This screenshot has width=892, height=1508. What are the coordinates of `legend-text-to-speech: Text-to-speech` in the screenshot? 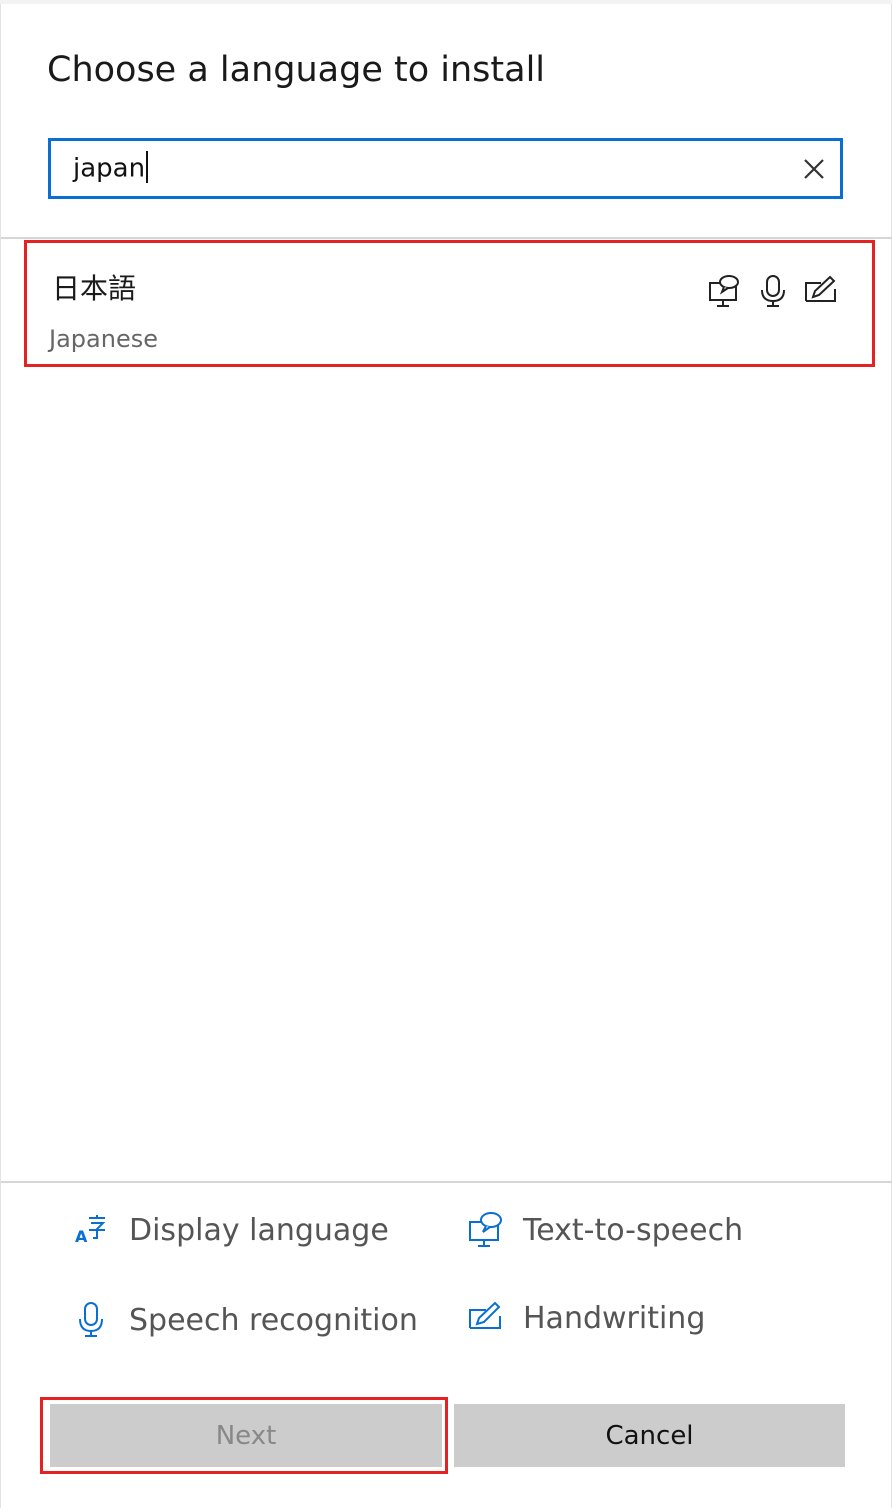 It's located at (605, 1230).